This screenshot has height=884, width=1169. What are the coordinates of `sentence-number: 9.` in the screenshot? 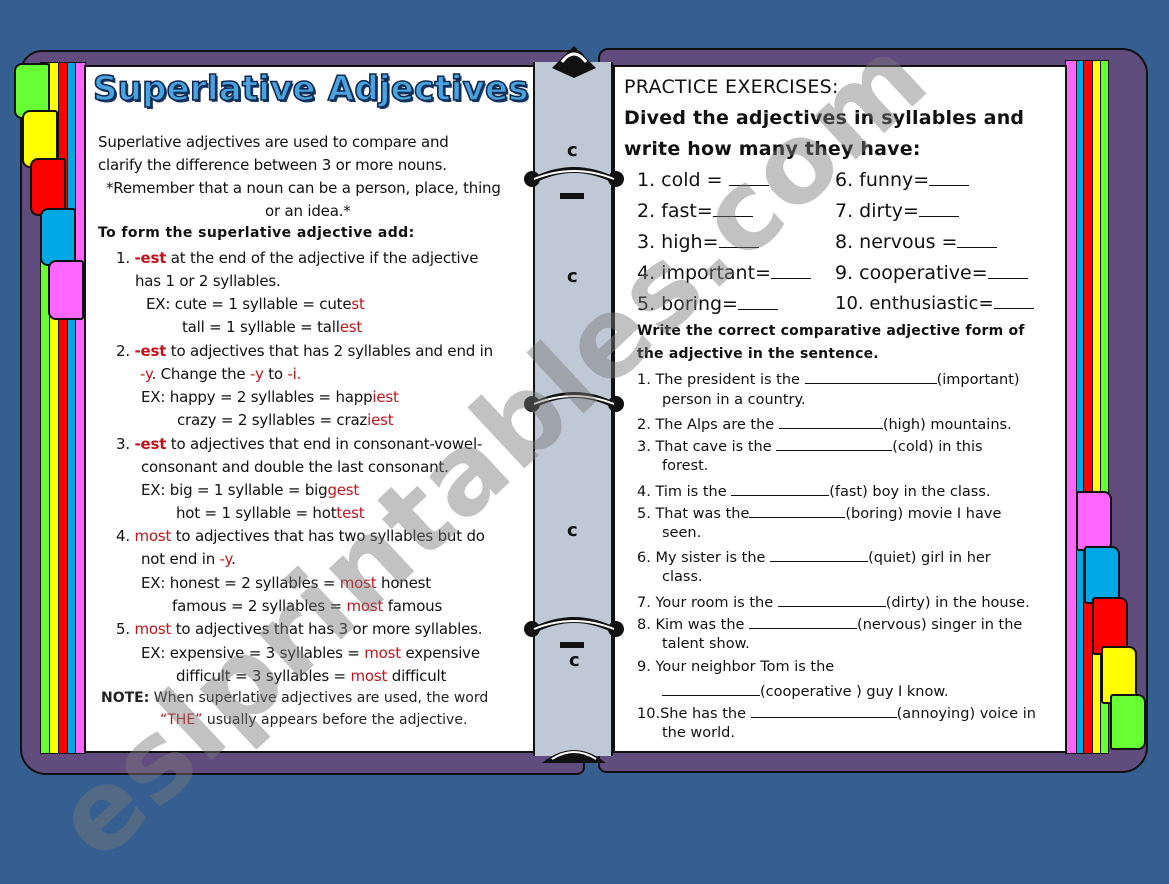 It's located at (644, 667).